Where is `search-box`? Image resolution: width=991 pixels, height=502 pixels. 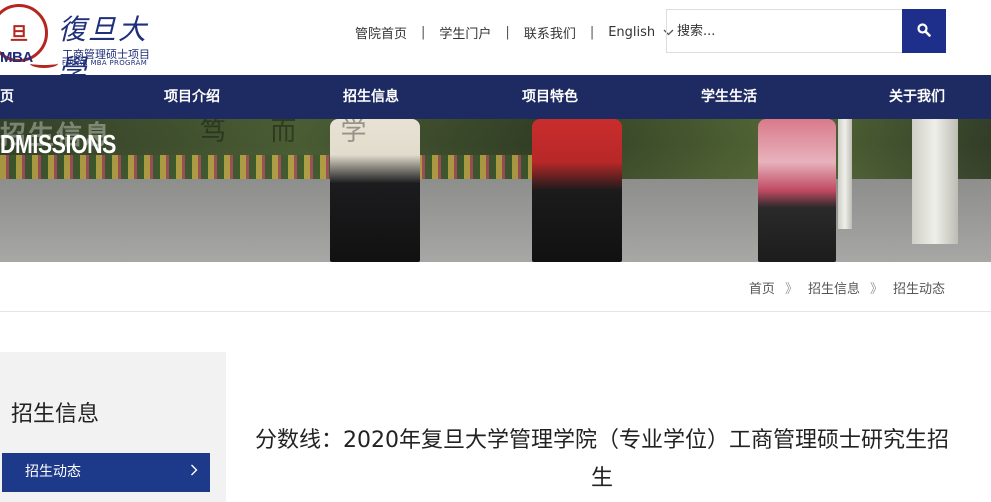 search-box is located at coordinates (806, 31).